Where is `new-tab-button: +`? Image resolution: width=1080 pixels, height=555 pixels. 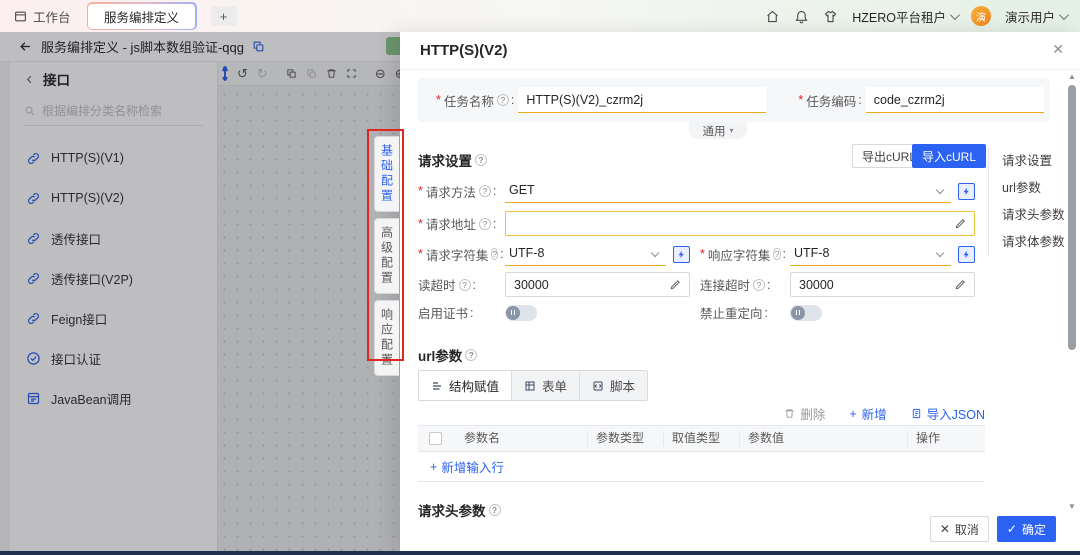 new-tab-button: + is located at coordinates (223, 16).